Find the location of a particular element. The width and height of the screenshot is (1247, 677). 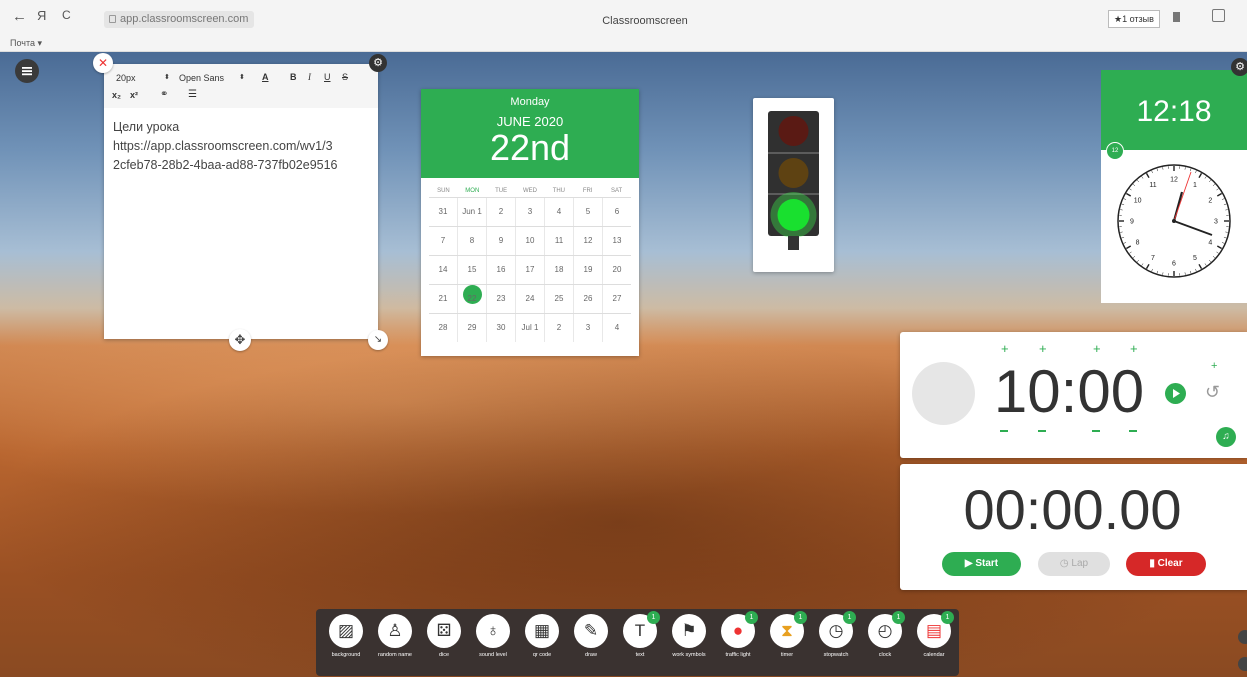

underline-icon: U is located at coordinates (327, 77).